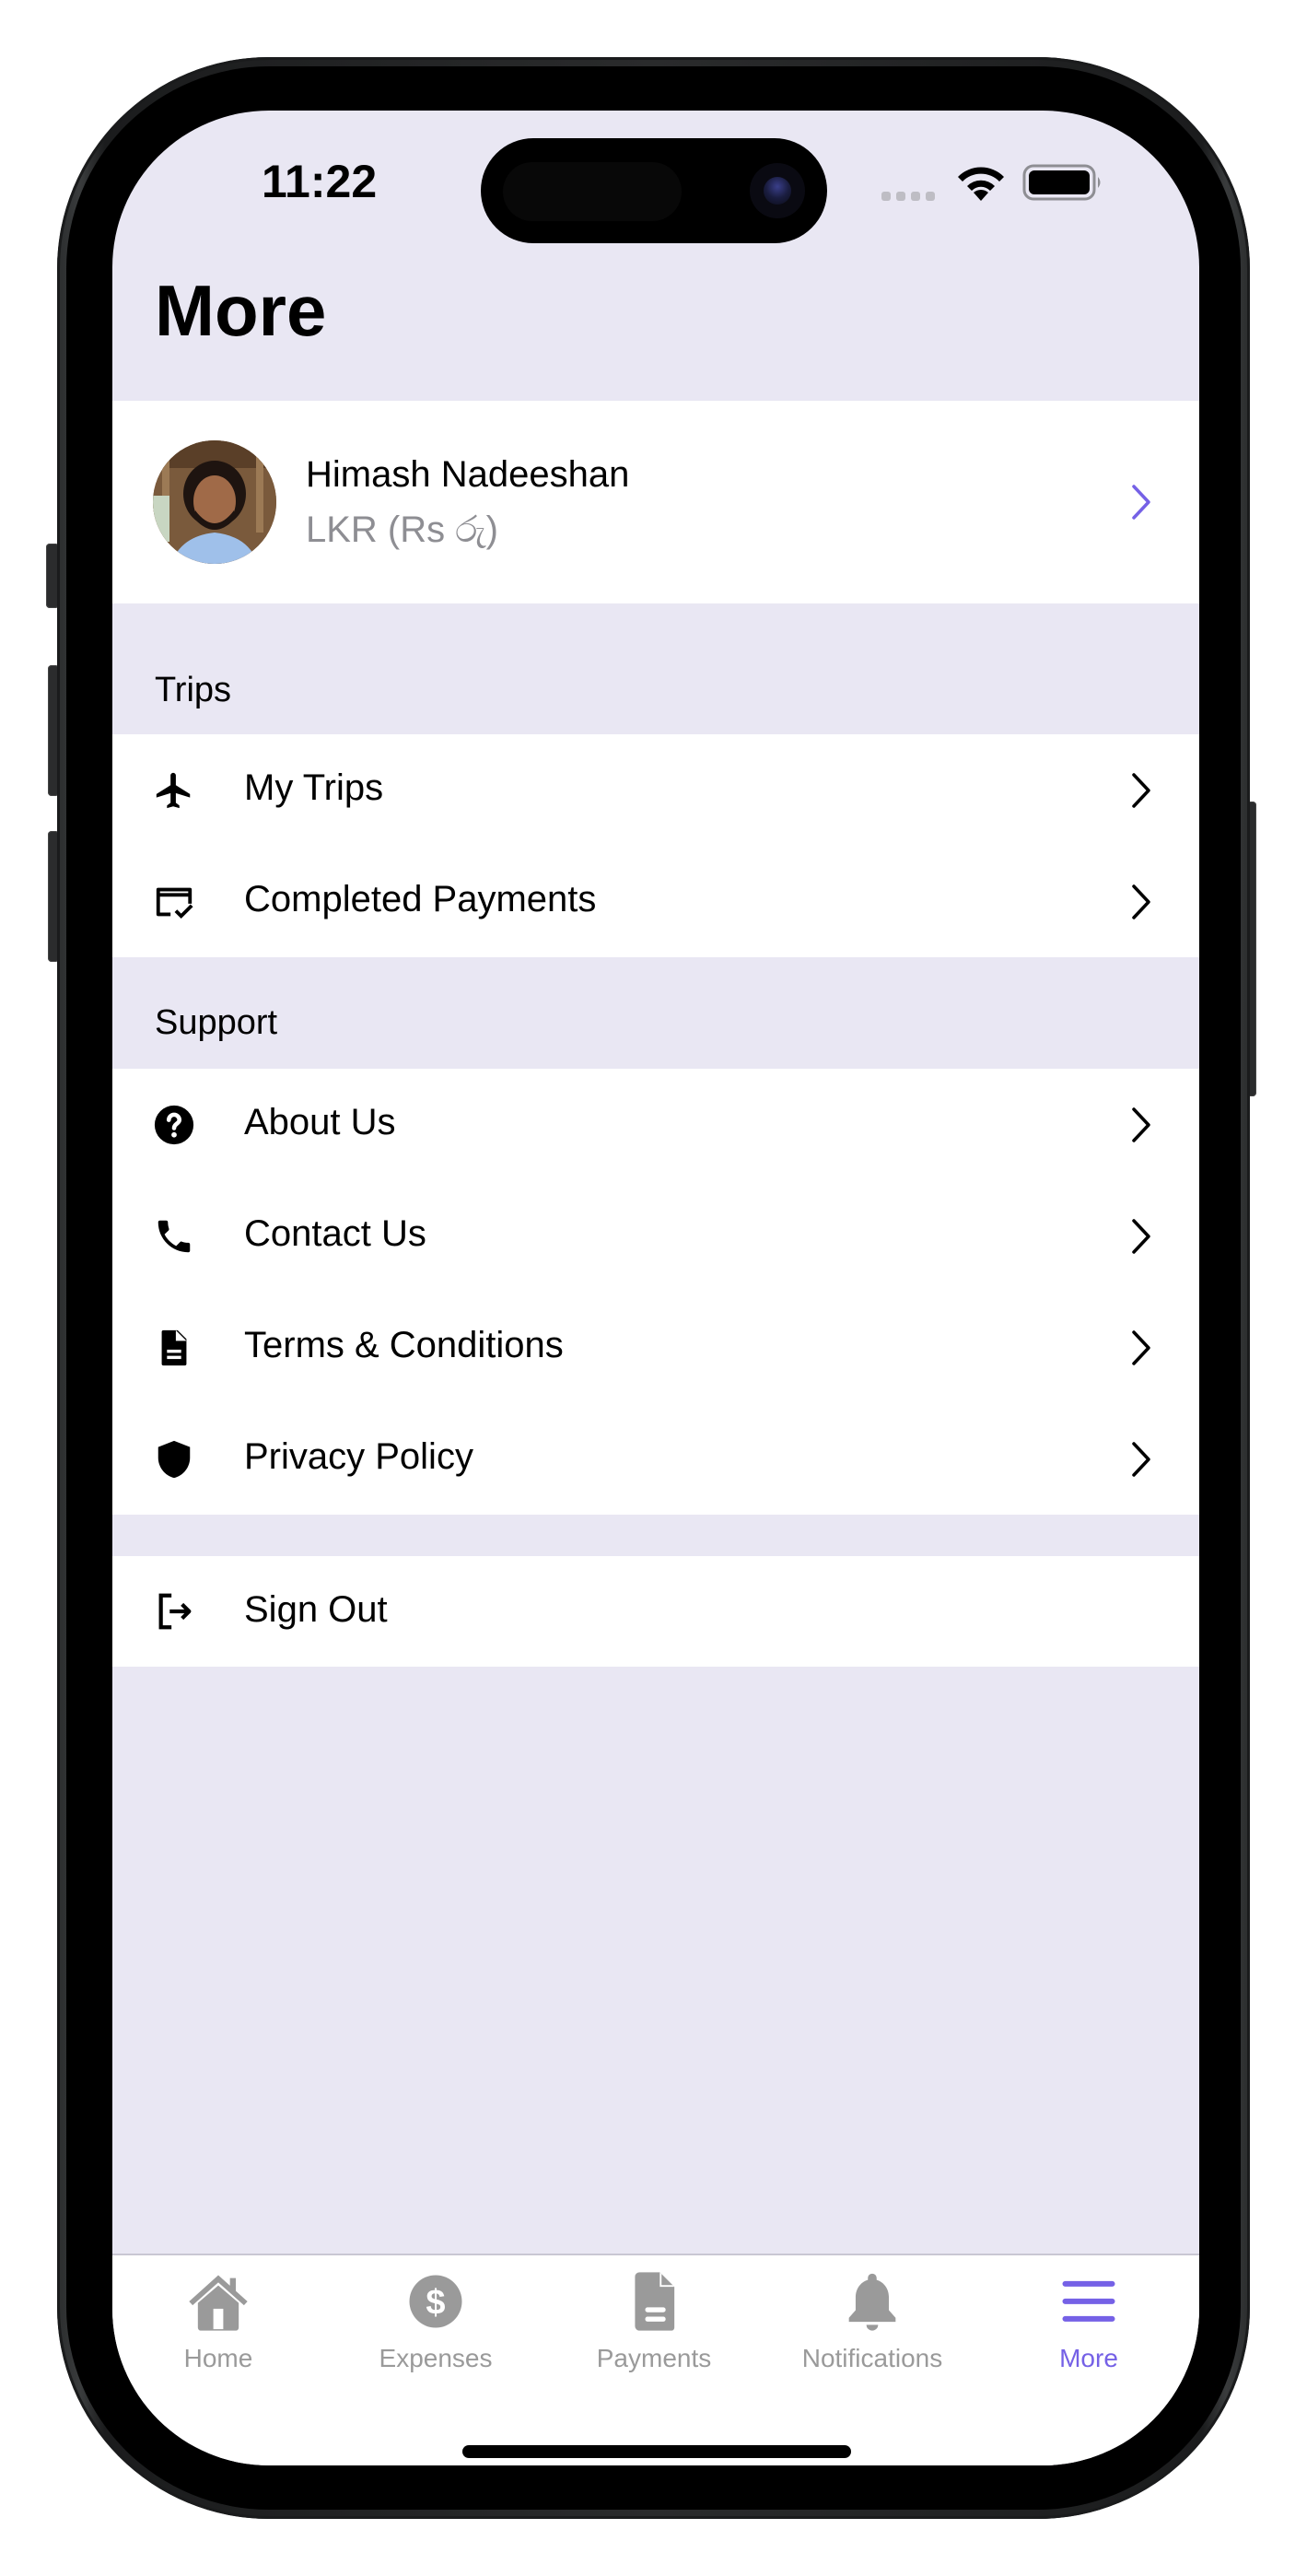 Image resolution: width=1307 pixels, height=2576 pixels. I want to click on menu-icon, so click(1088, 2301).